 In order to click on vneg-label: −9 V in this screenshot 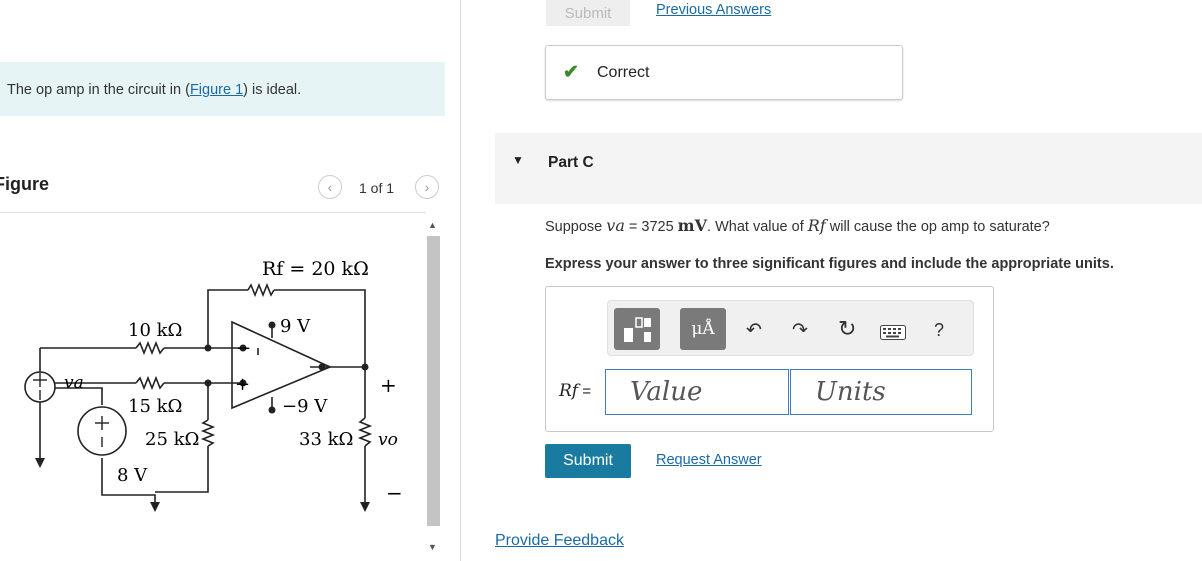, I will do `click(305, 406)`.